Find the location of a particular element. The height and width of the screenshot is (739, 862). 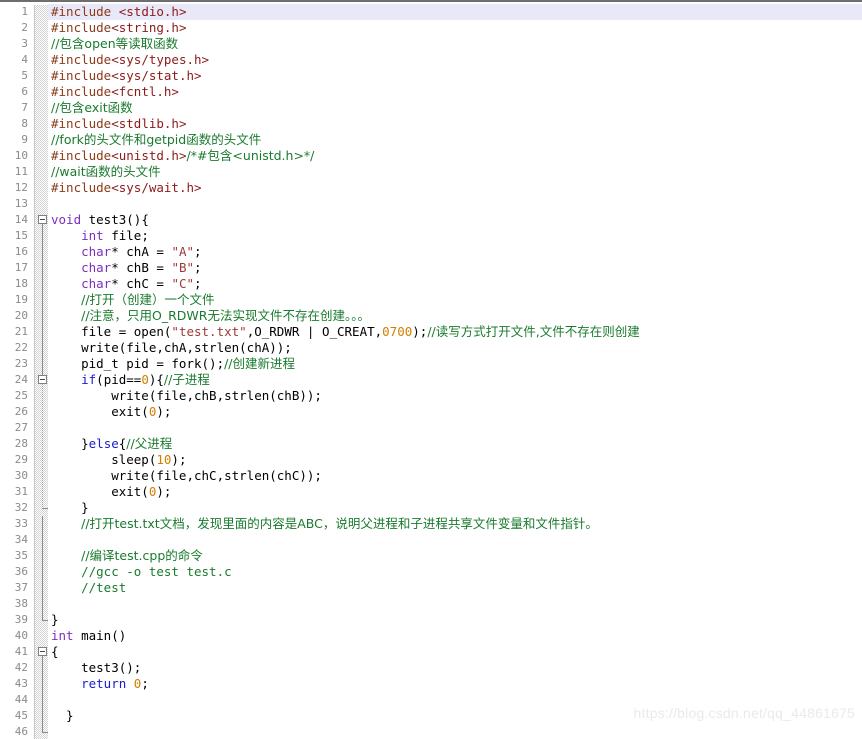

code-text: if(pid==0){//子进程 is located at coordinates (455, 380).